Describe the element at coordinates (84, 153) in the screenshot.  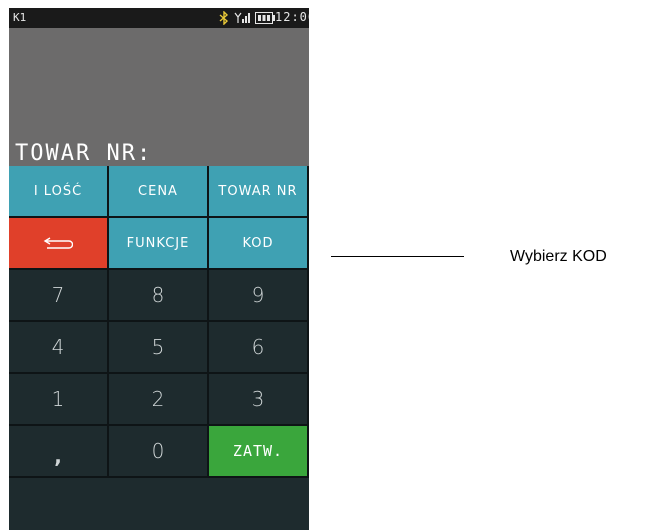
I see `display-prompt: TOWAR NR:` at that location.